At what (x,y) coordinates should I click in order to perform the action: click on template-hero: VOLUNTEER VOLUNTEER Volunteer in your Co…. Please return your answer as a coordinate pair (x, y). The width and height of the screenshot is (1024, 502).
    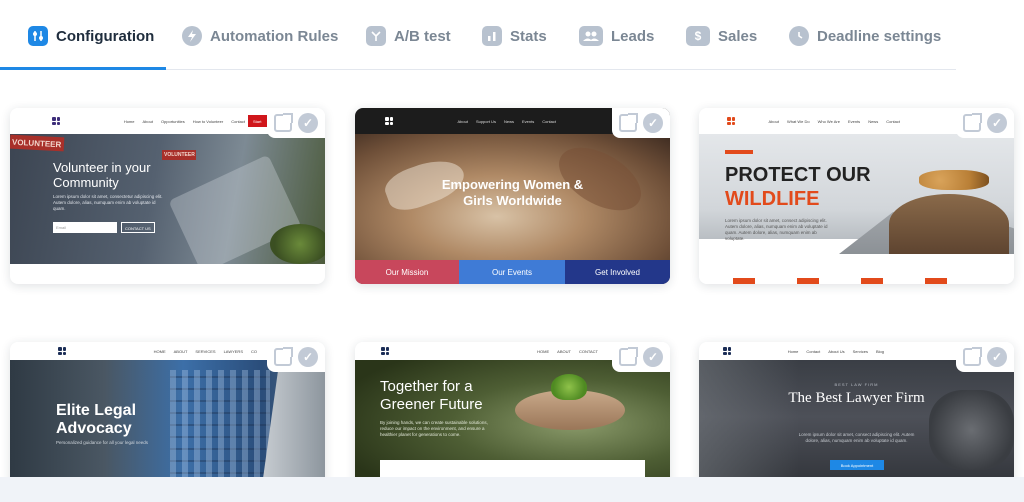
    Looking at the image, I should click on (167, 199).